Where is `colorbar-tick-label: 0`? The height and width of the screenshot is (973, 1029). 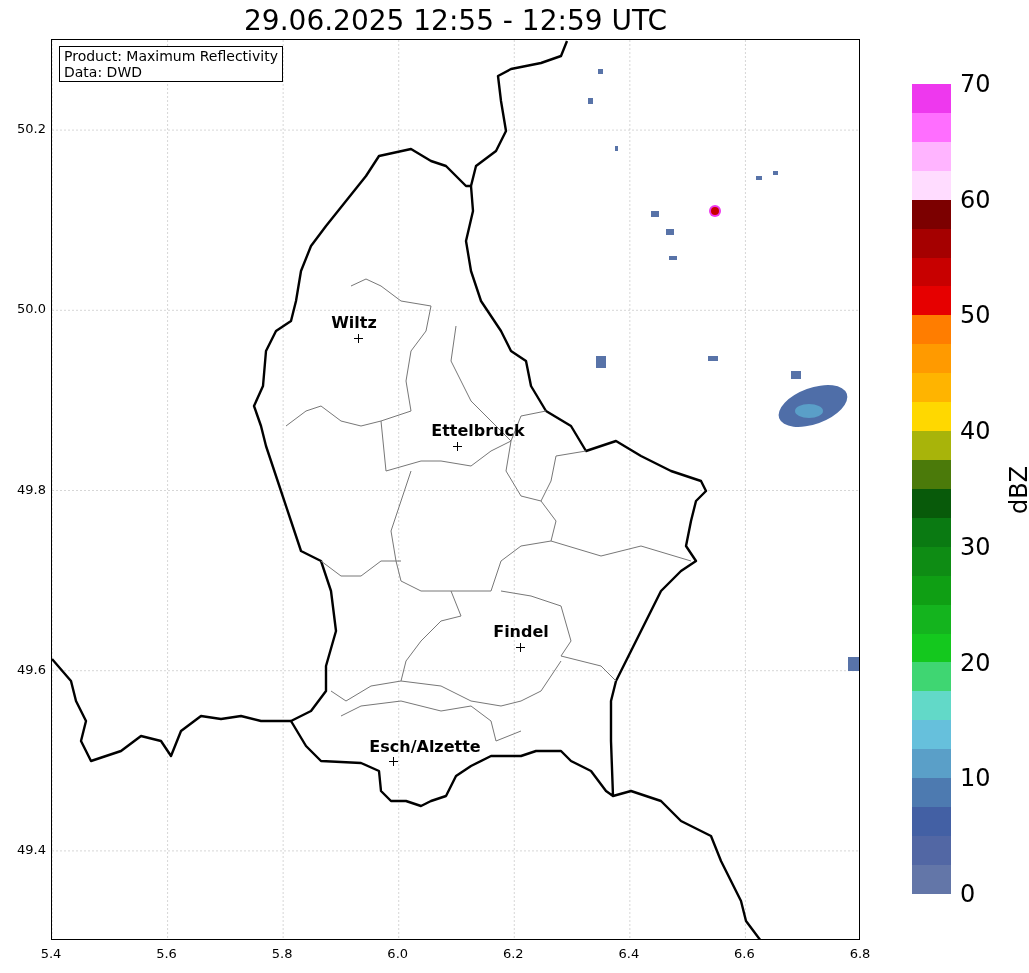
colorbar-tick-label: 0 is located at coordinates (968, 894).